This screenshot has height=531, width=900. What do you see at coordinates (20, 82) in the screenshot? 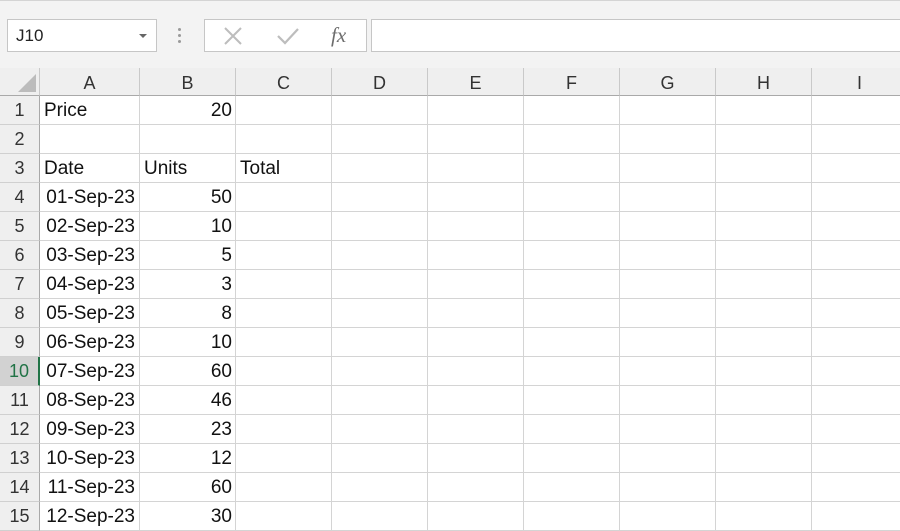
I see `select-all-button` at bounding box center [20, 82].